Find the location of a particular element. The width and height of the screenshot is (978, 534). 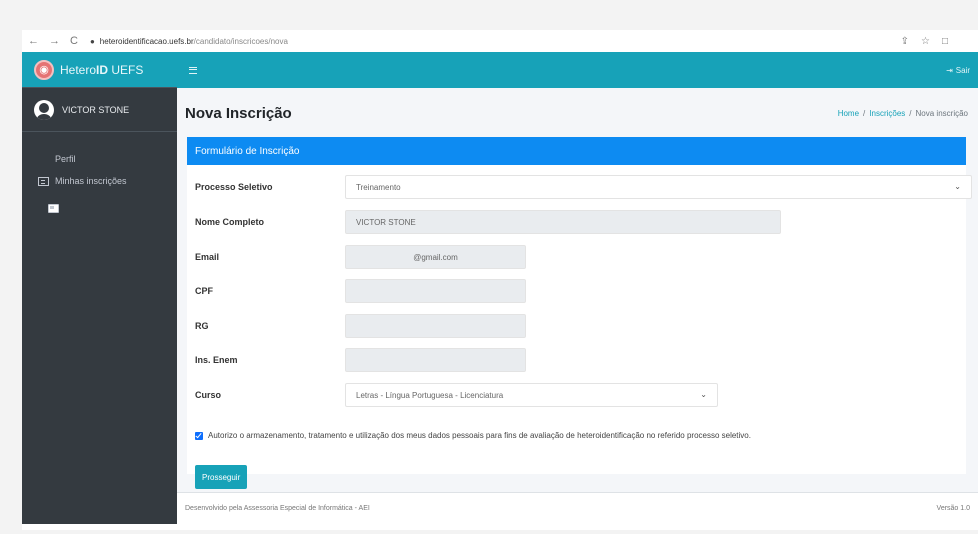

breadcrumb: Home / Inscrições / Nova inscrição is located at coordinates (903, 113).